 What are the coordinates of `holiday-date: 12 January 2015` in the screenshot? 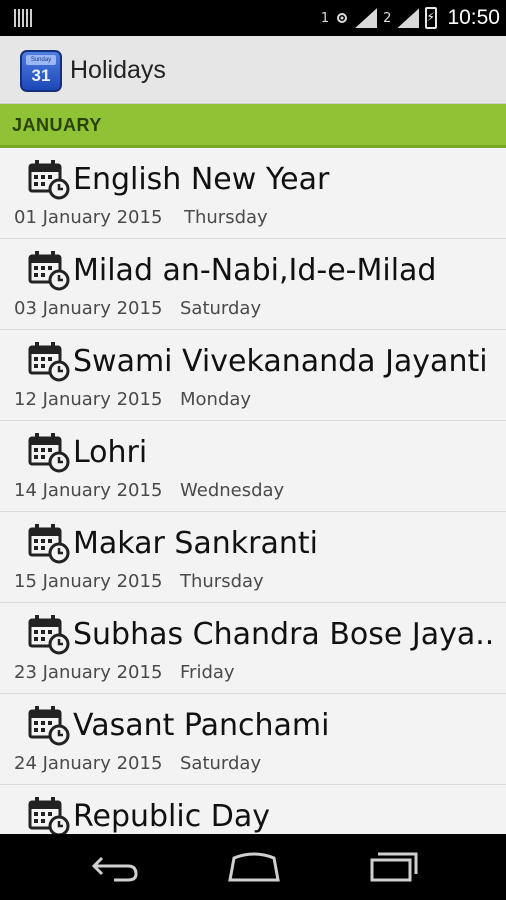 It's located at (88, 399).